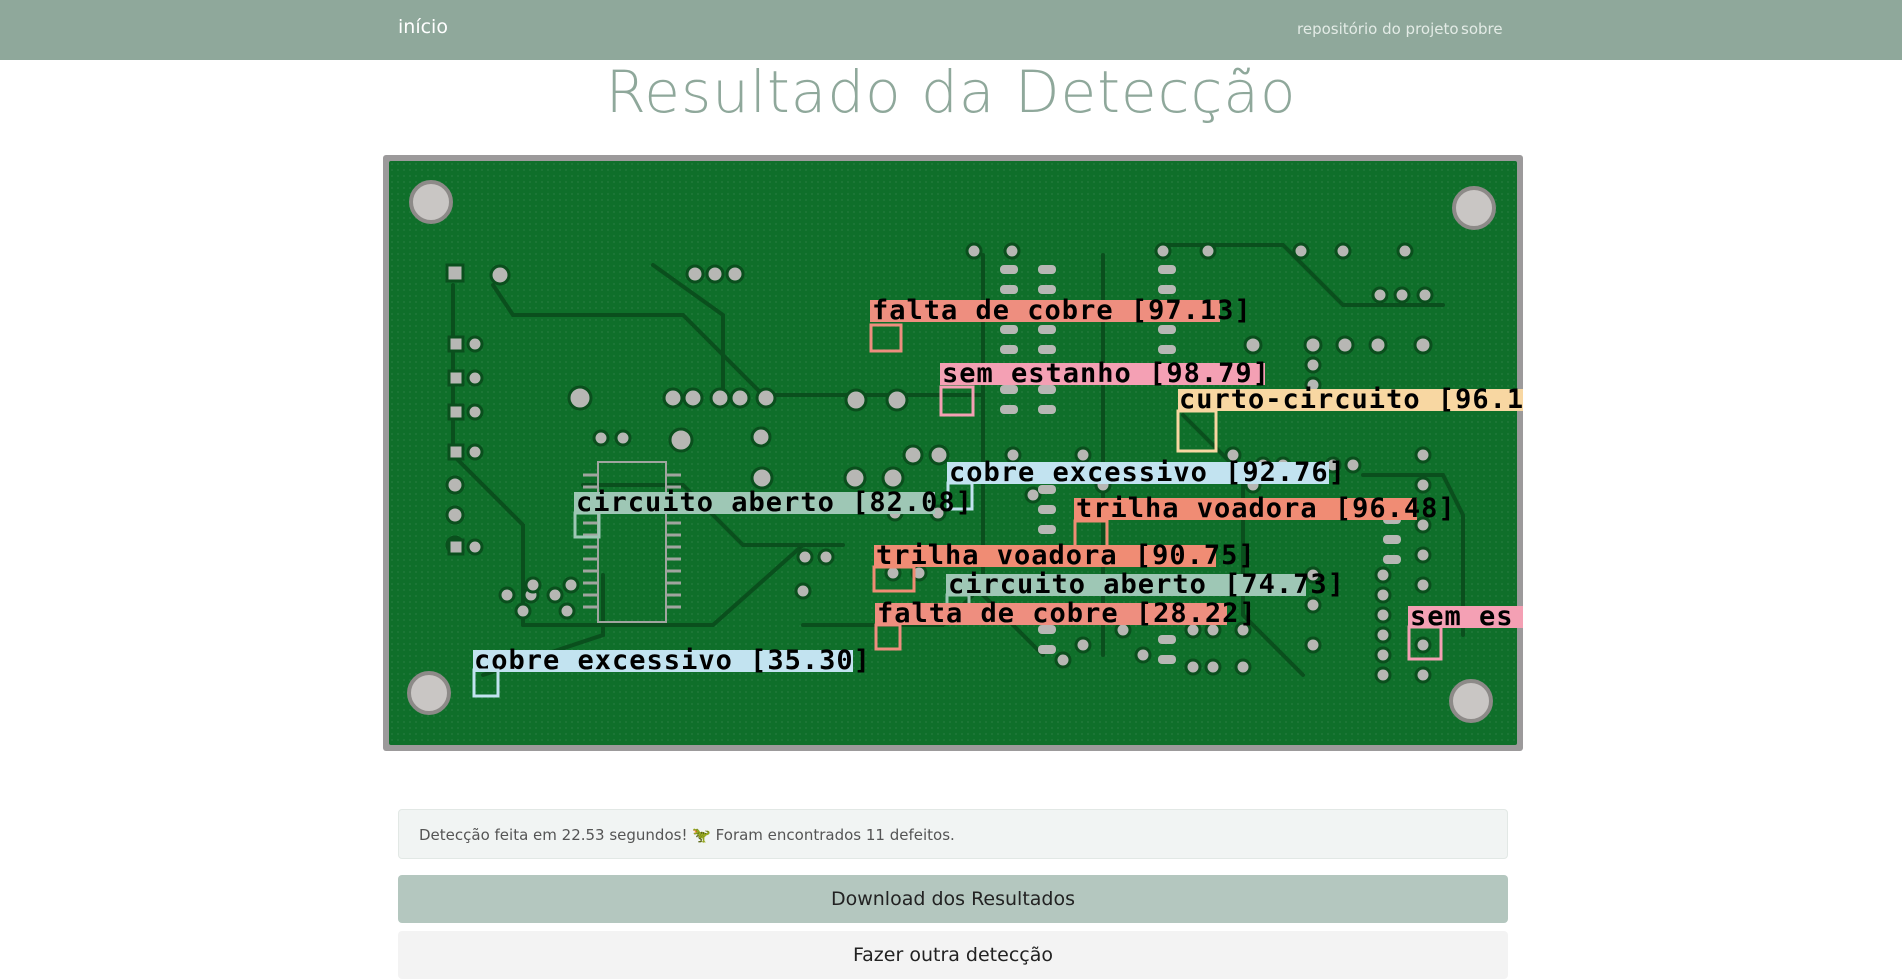 Image resolution: width=1902 pixels, height=979 pixels. I want to click on home-link: início, so click(423, 27).